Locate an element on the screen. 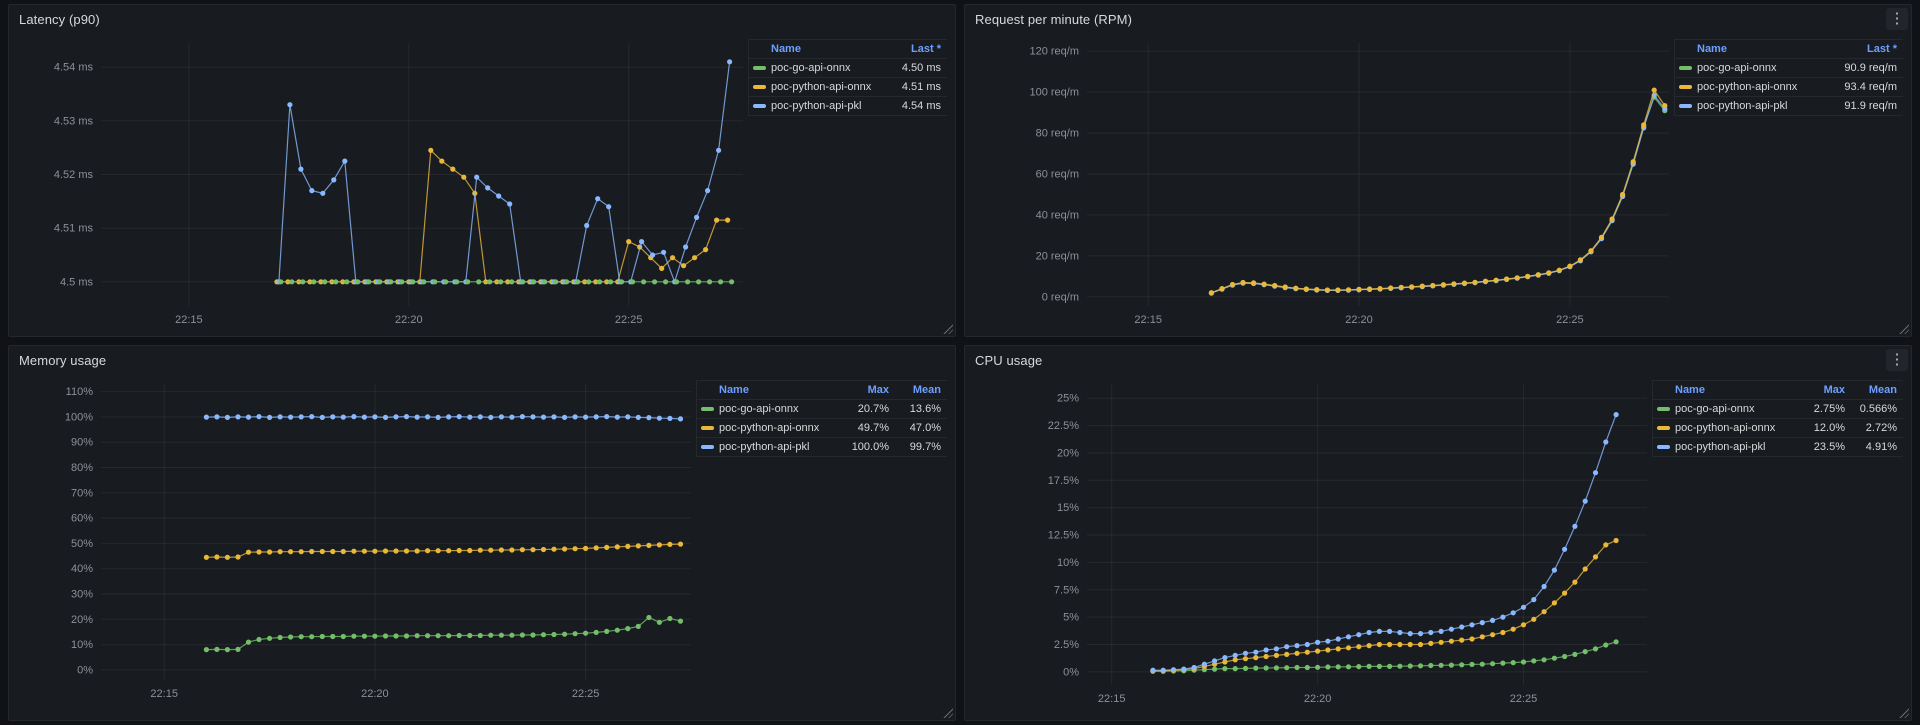 This screenshot has width=1920, height=725. legend-header: Name Max Mean is located at coordinates (1778, 389).